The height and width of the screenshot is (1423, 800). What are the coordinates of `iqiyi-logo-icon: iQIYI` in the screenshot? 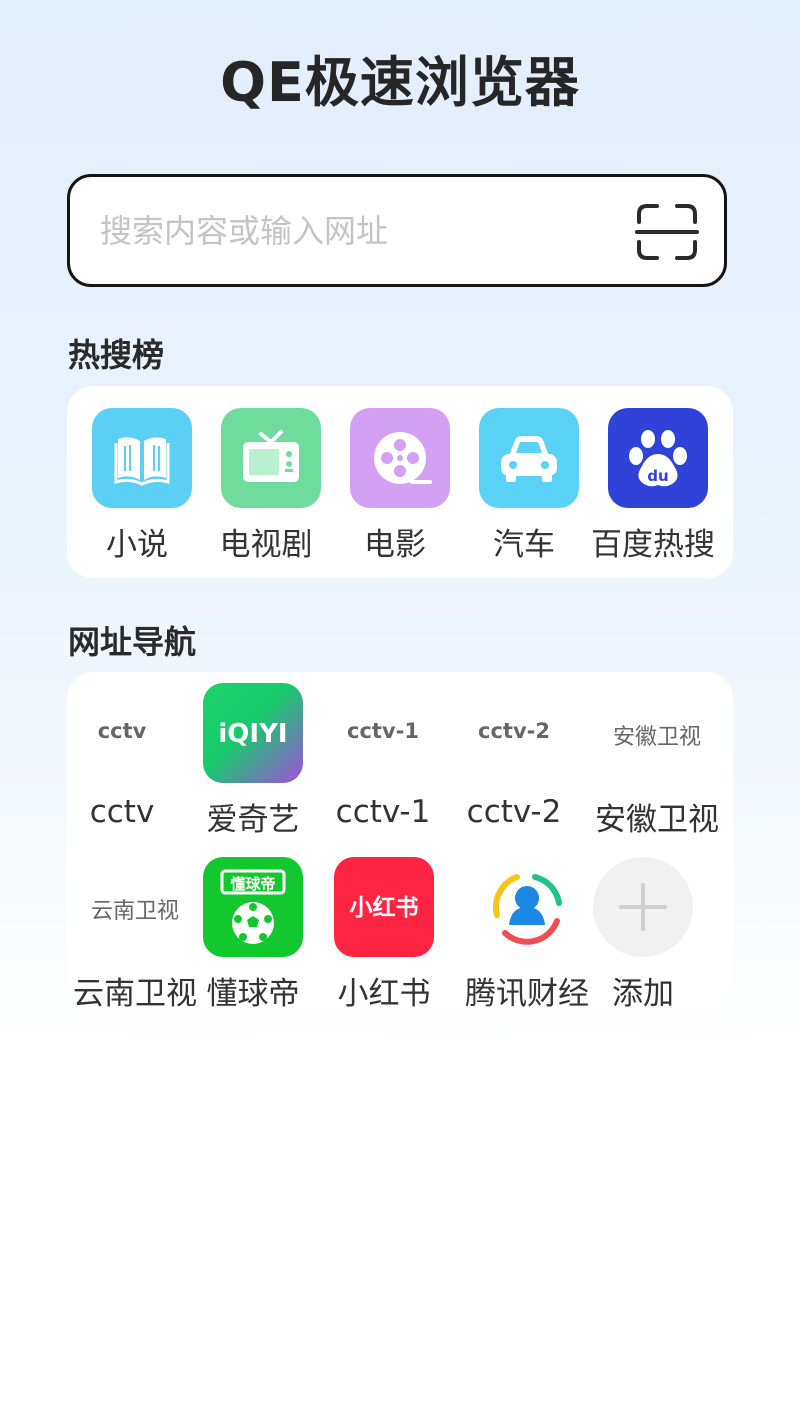 It's located at (253, 733).